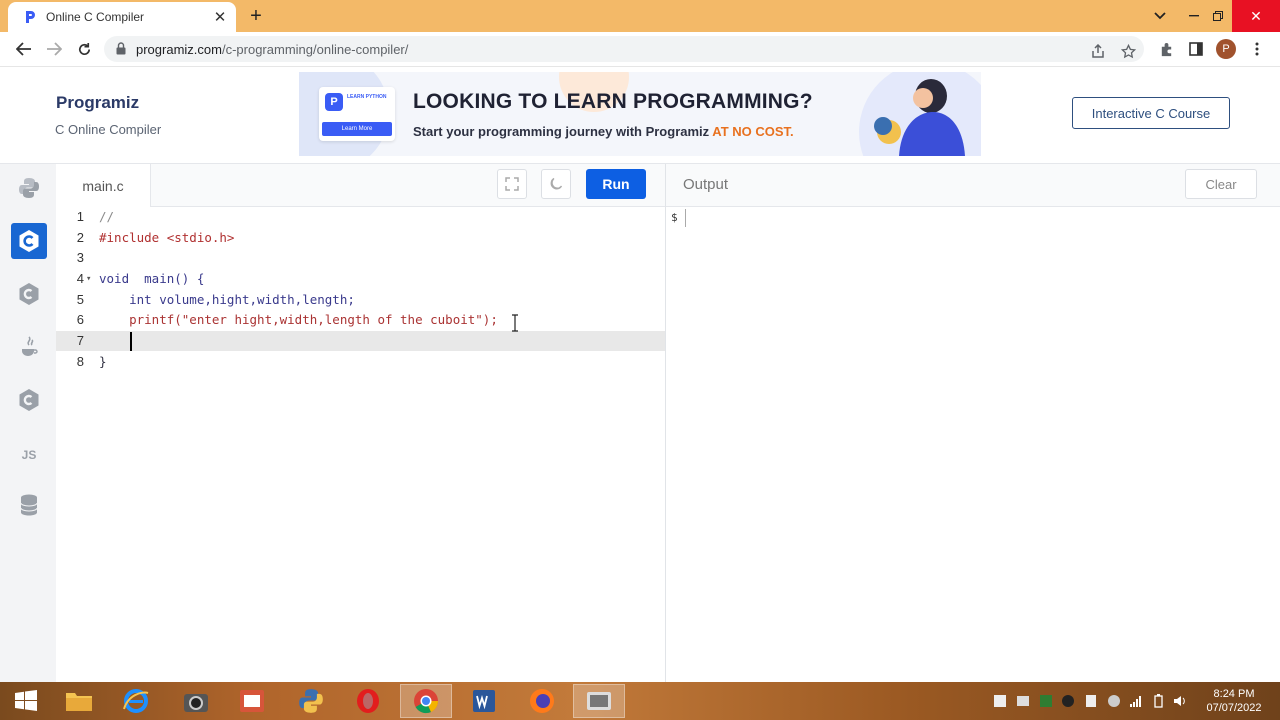 The width and height of the screenshot is (1280, 720). Describe the element at coordinates (1160, 16) in the screenshot. I see `tab-search-chevron-icon` at that location.